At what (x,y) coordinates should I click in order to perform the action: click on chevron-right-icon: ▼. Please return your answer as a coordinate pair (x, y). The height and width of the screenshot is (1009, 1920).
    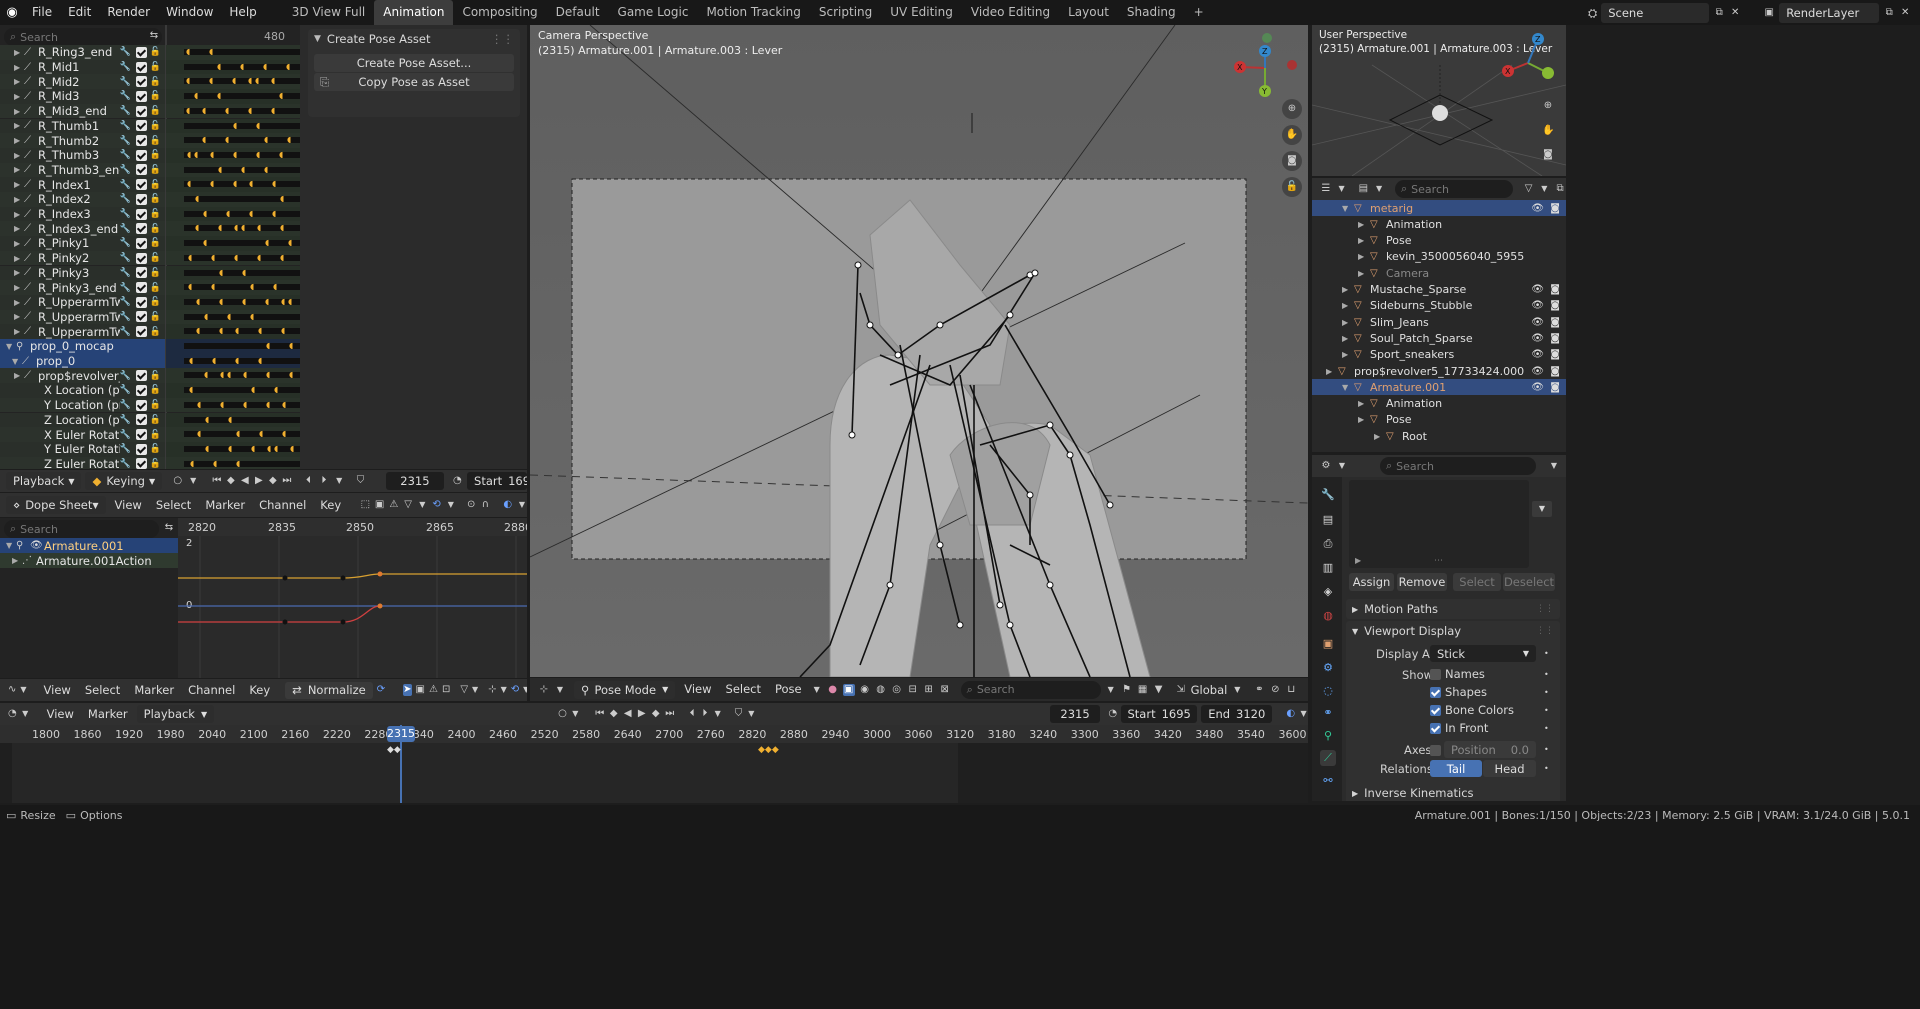
    Looking at the image, I should click on (17, 361).